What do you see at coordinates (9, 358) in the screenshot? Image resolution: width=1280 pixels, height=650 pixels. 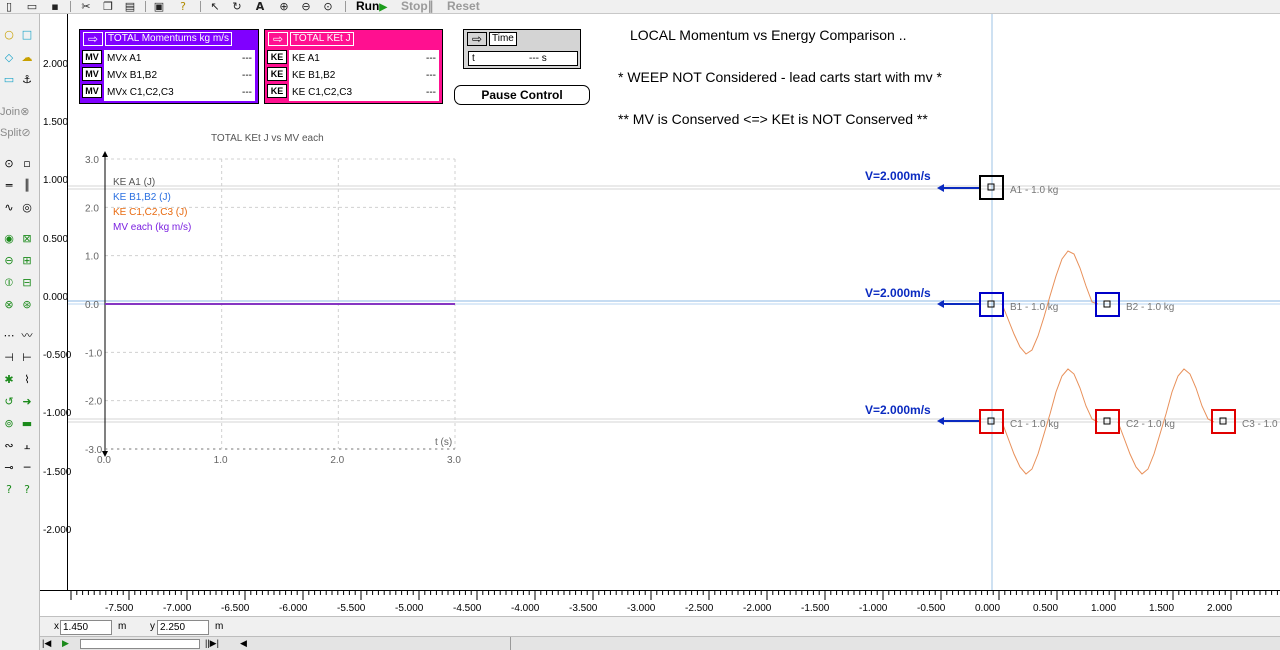 I see `spring-damper-icon: ⊣` at bounding box center [9, 358].